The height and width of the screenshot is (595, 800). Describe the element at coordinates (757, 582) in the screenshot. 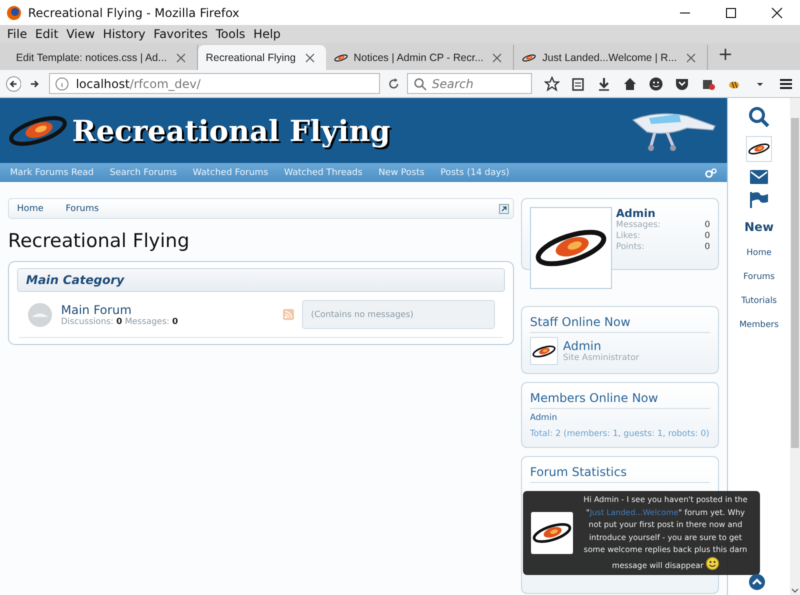

I see `scroll-to-top-icon` at that location.